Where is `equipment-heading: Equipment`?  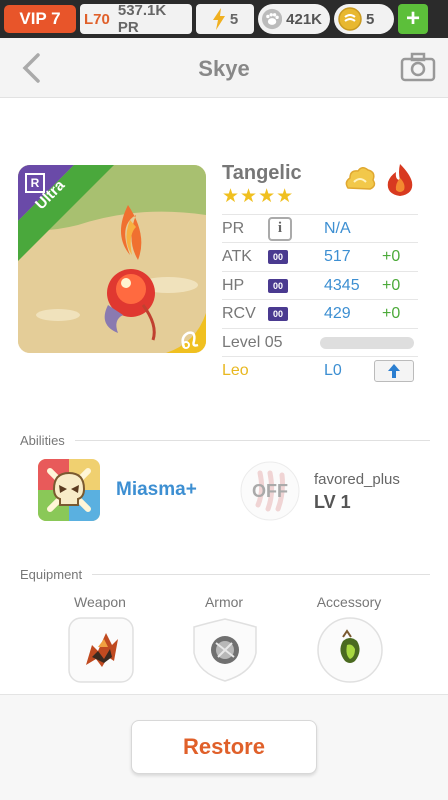 equipment-heading: Equipment is located at coordinates (51, 574).